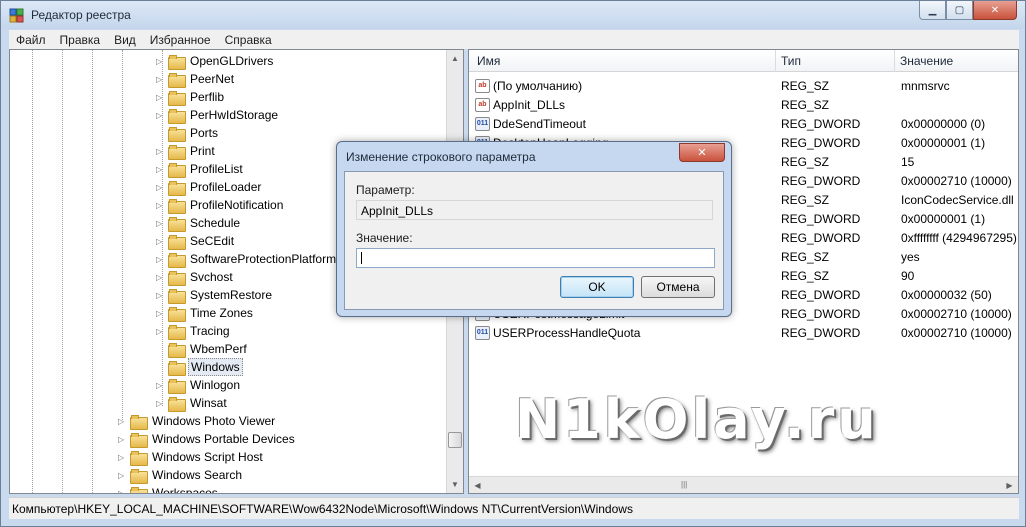  What do you see at coordinates (199, 367) in the screenshot?
I see `tree-item: Windows` at bounding box center [199, 367].